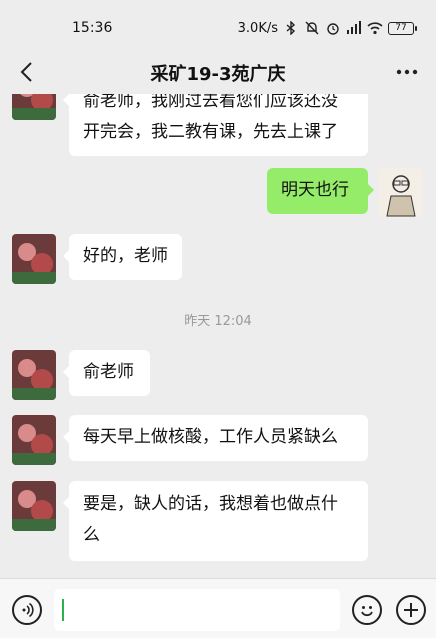  What do you see at coordinates (215, 521) in the screenshot?
I see `message-bubble: 要是，缺人的话，我想着也做点什 么` at bounding box center [215, 521].